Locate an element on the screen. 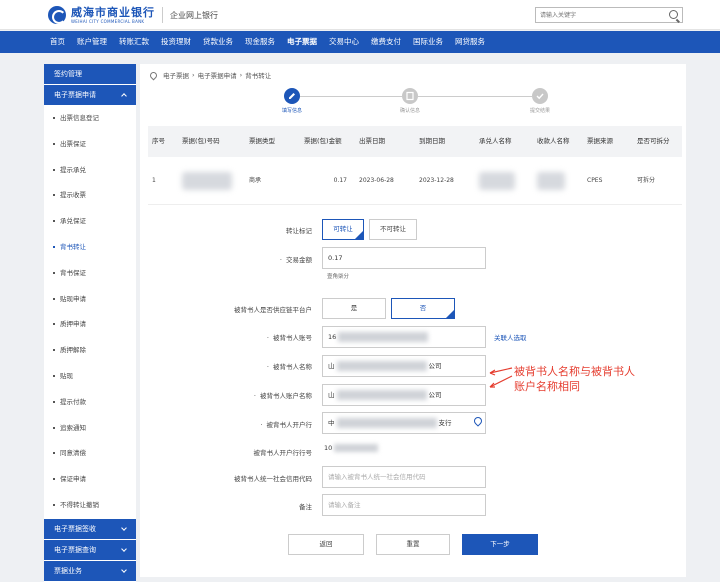 This screenshot has width=720, height=582. sidebar-section-more: 票据业务 is located at coordinates (90, 571).